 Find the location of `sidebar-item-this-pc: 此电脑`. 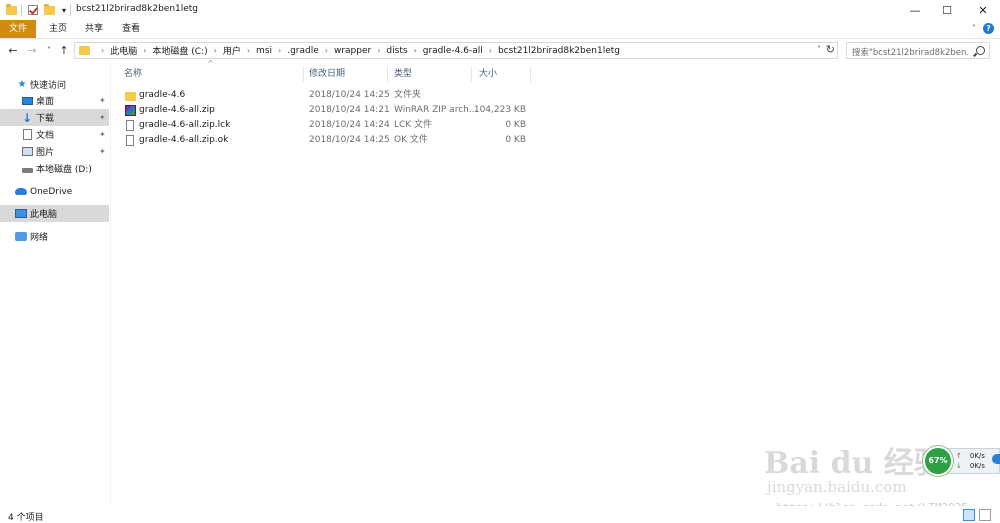

sidebar-item-this-pc: 此电脑 is located at coordinates (54, 213).